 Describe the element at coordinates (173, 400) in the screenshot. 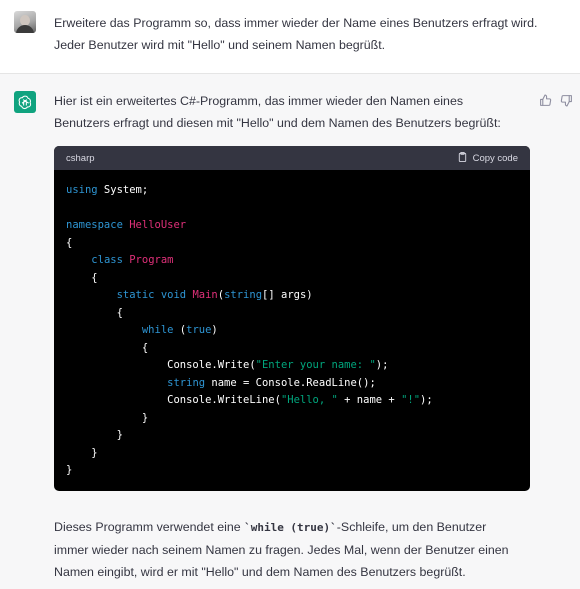

I see `code-token: Console.WriteLine(` at that location.